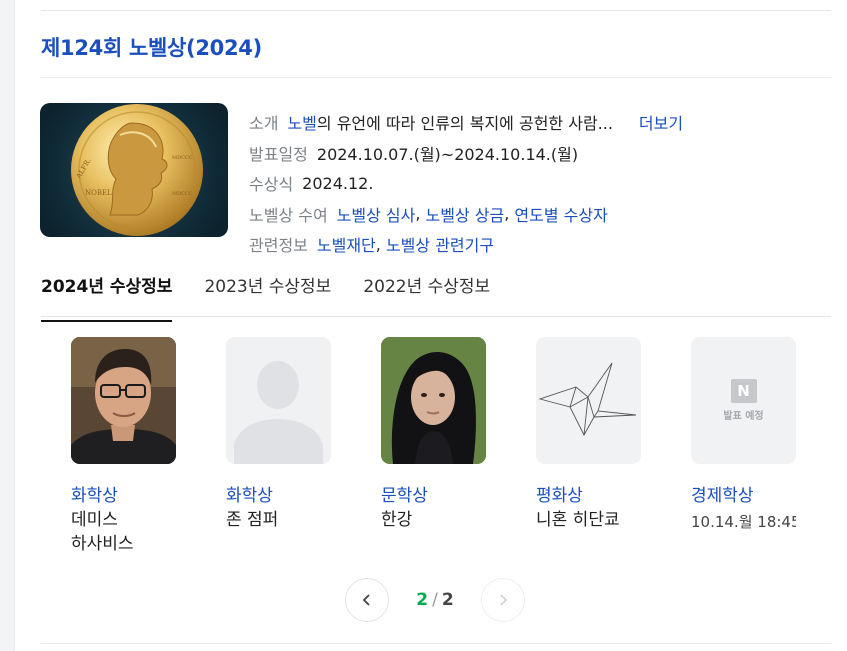 Image resolution: width=847 pixels, height=651 pixels. I want to click on tab-2023: 2023년 수상정보, so click(267, 297).